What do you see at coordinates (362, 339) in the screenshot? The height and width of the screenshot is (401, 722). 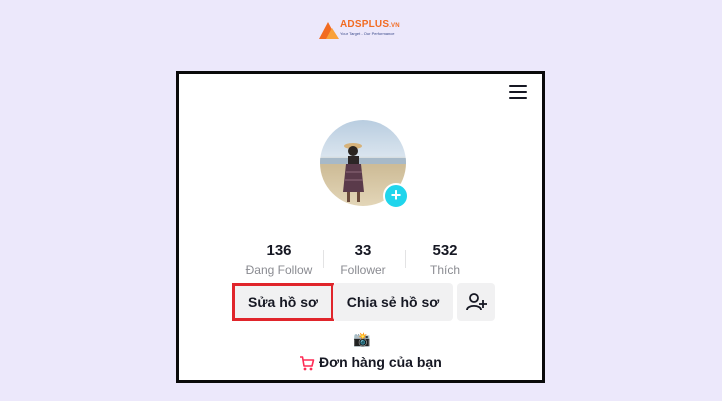 I see `camera-emoji: 📸` at bounding box center [362, 339].